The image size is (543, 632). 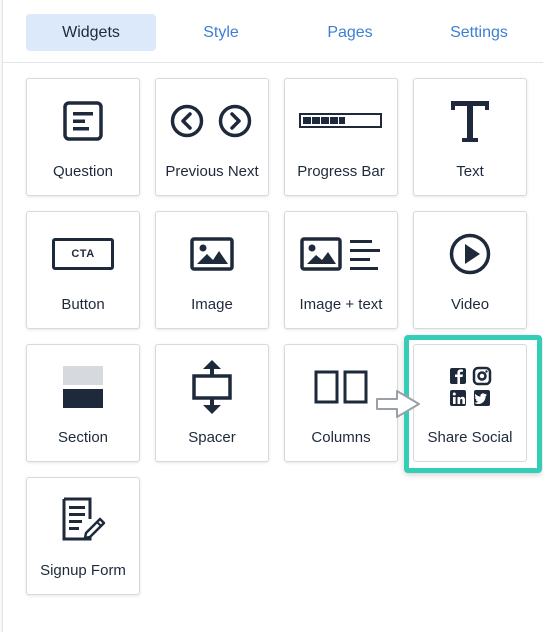 What do you see at coordinates (478, 32) in the screenshot?
I see `tab-settings: Settings` at bounding box center [478, 32].